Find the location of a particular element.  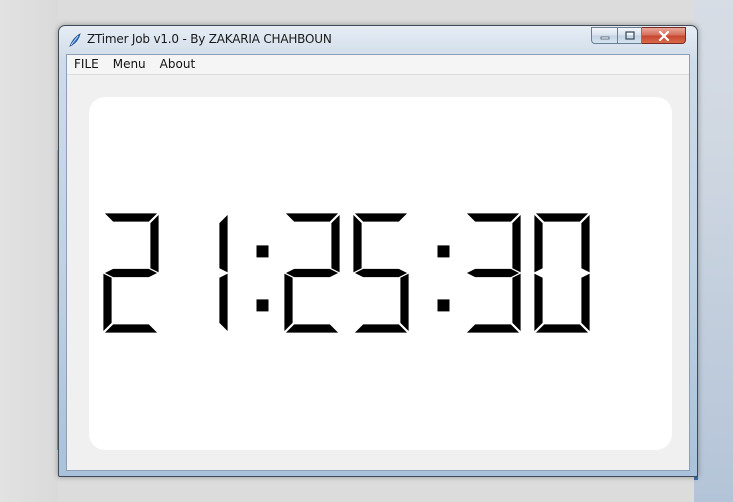

desktop-background-right is located at coordinates (713, 251).